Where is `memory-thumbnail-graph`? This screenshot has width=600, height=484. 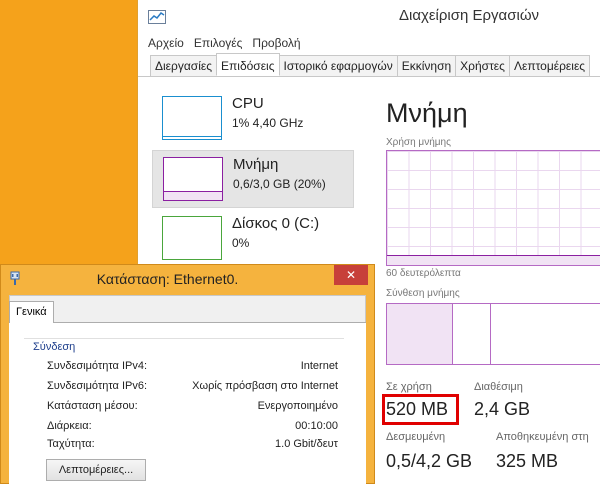 memory-thumbnail-graph is located at coordinates (193, 179).